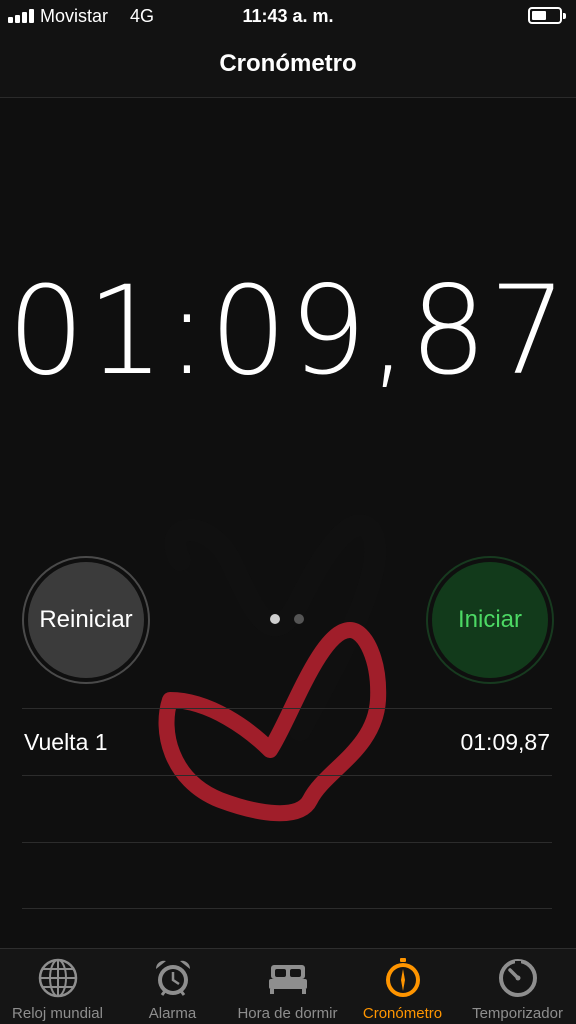 This screenshot has height=1024, width=576. I want to click on stopwatch-display: 01:09,87, so click(288, 331).